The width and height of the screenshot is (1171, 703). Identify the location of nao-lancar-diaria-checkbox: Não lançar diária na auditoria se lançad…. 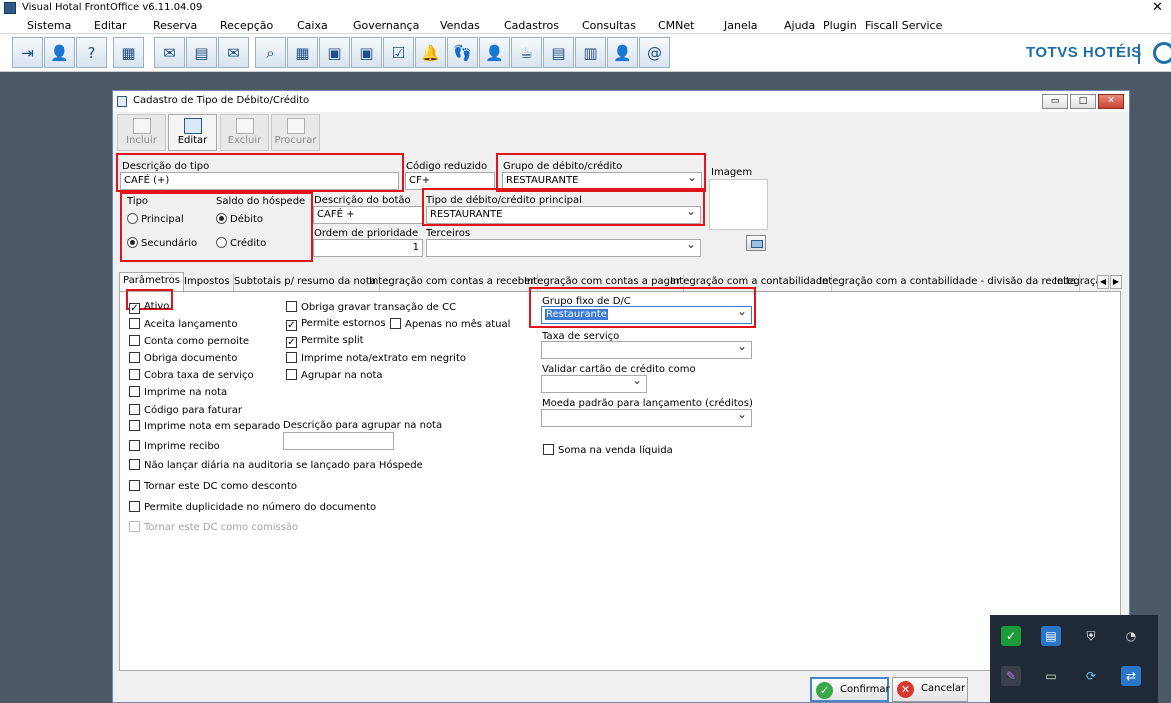
(276, 465).